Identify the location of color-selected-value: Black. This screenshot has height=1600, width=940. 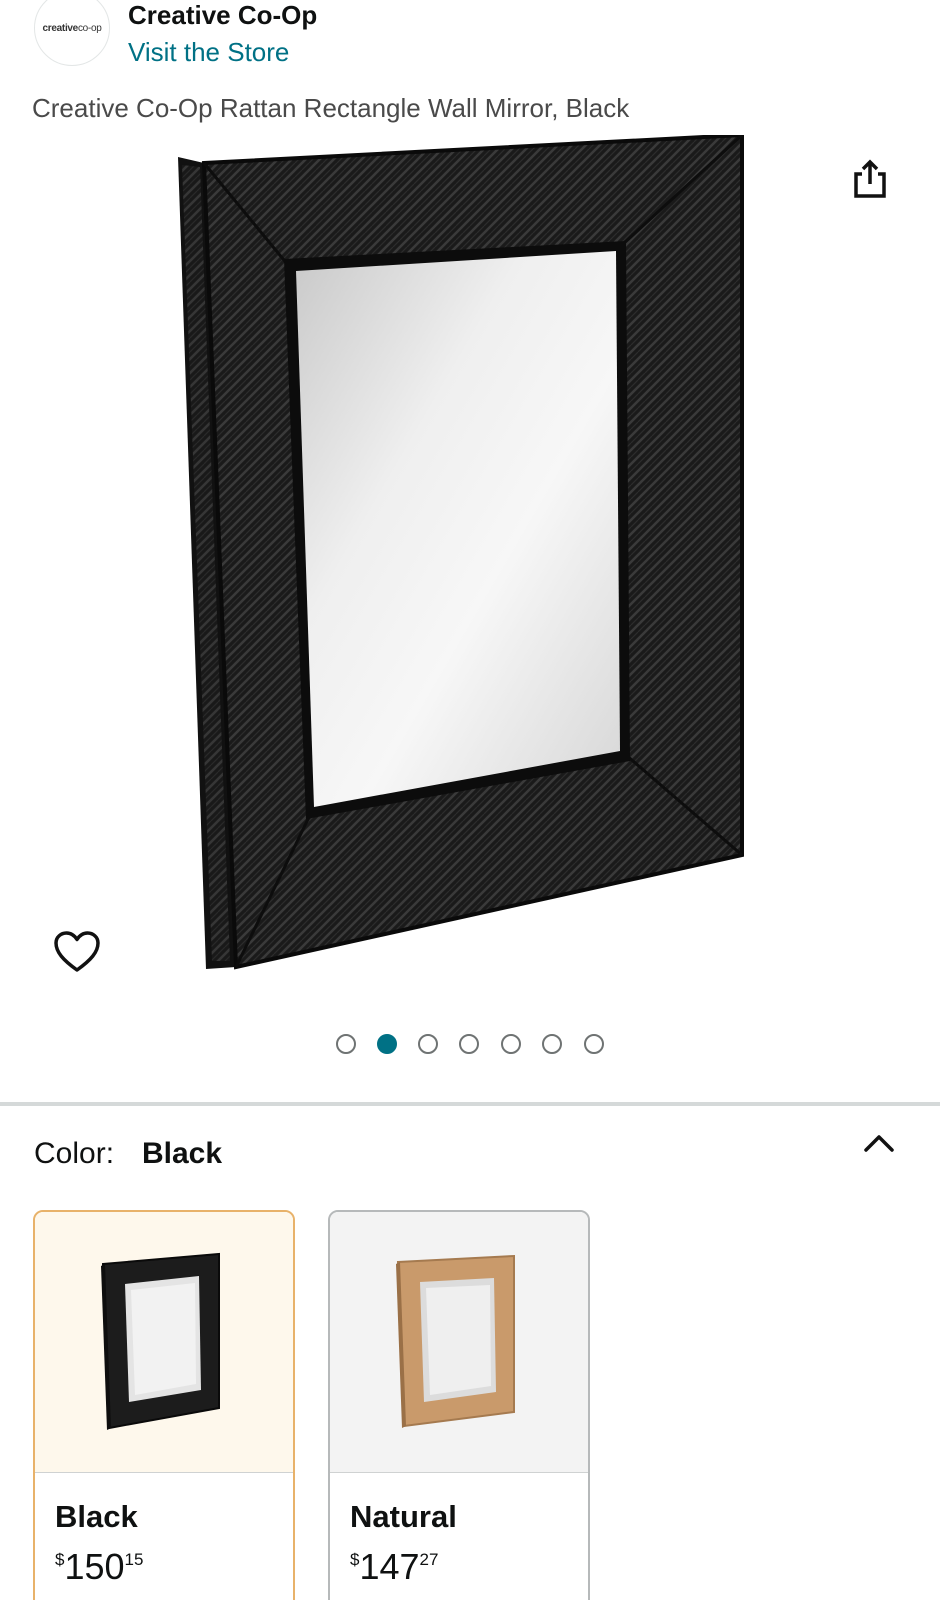
(182, 1153).